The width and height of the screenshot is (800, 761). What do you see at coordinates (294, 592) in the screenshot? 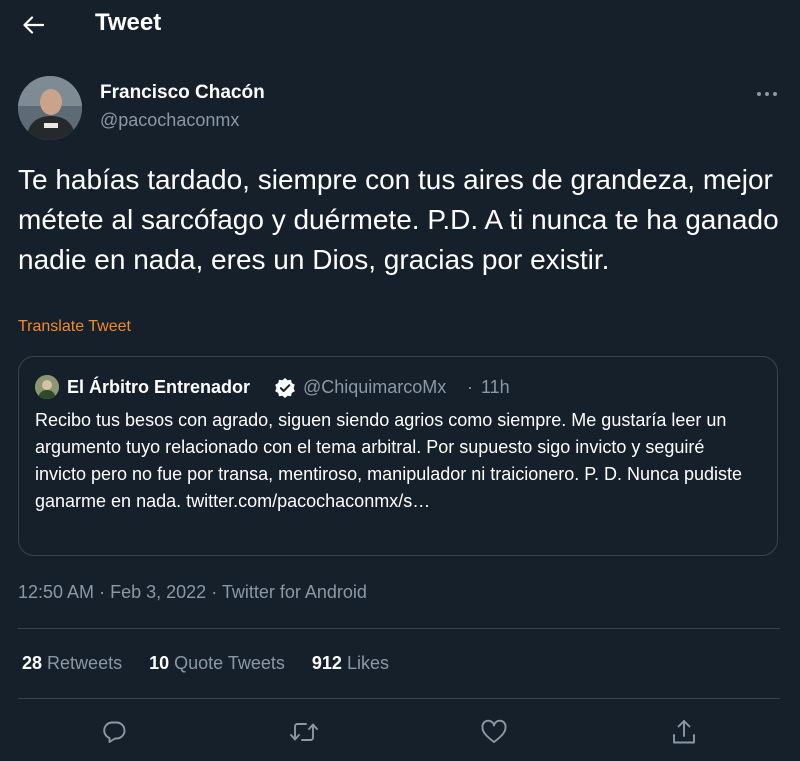
I see `tweet-source: Twitter for Android` at bounding box center [294, 592].